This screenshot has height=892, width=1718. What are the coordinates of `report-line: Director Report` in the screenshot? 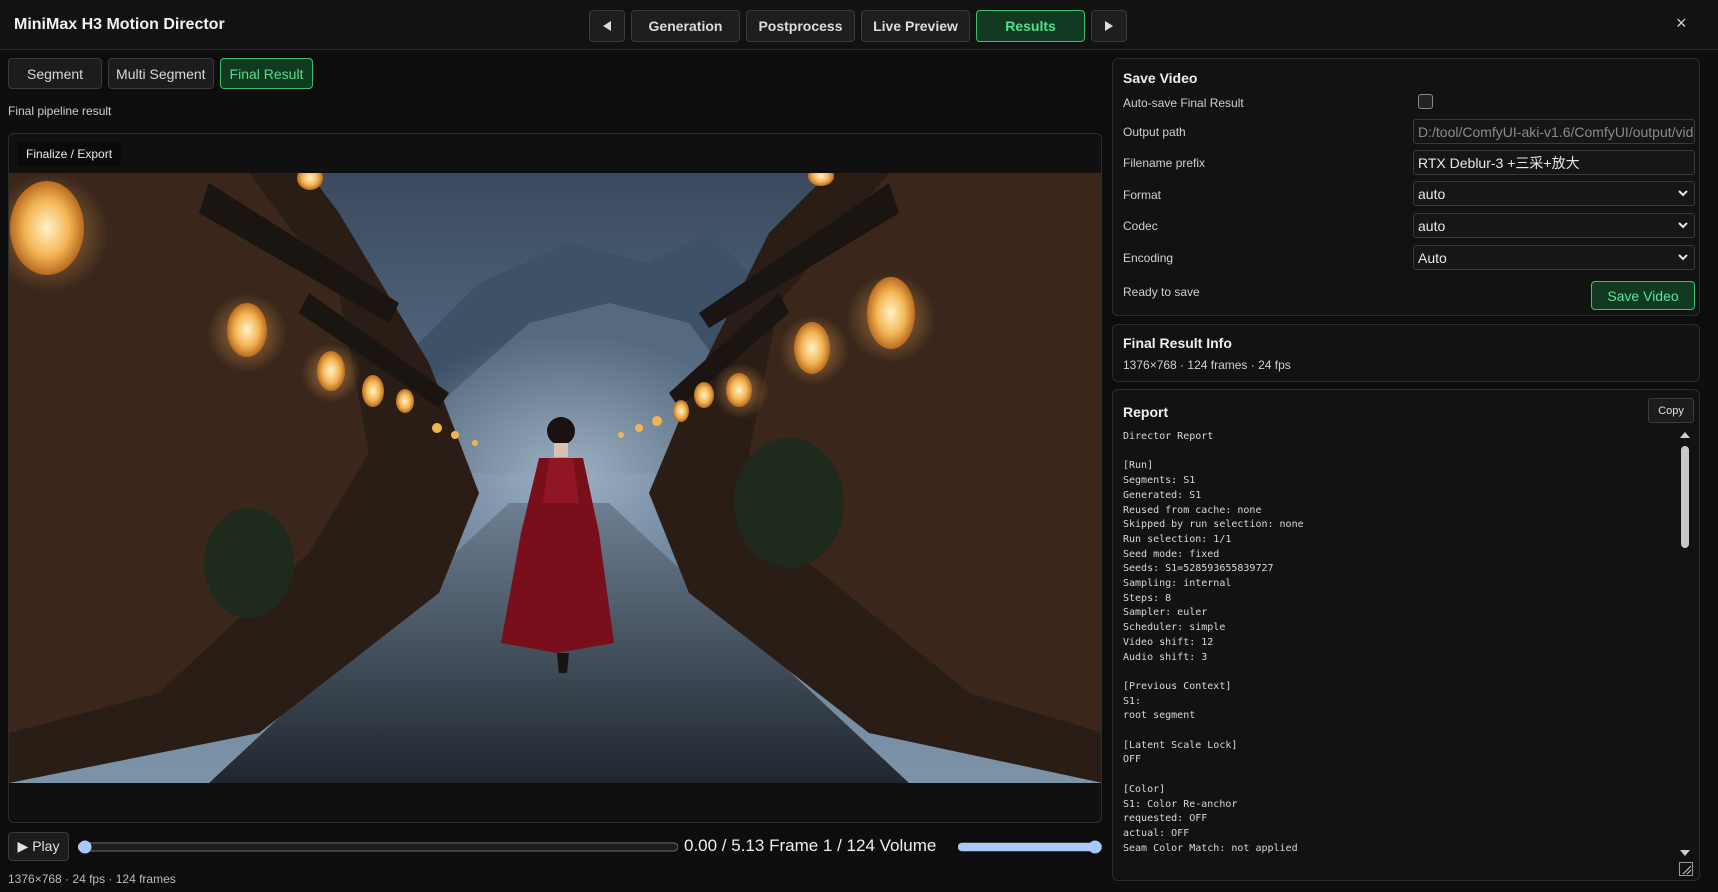 It's located at (1168, 436).